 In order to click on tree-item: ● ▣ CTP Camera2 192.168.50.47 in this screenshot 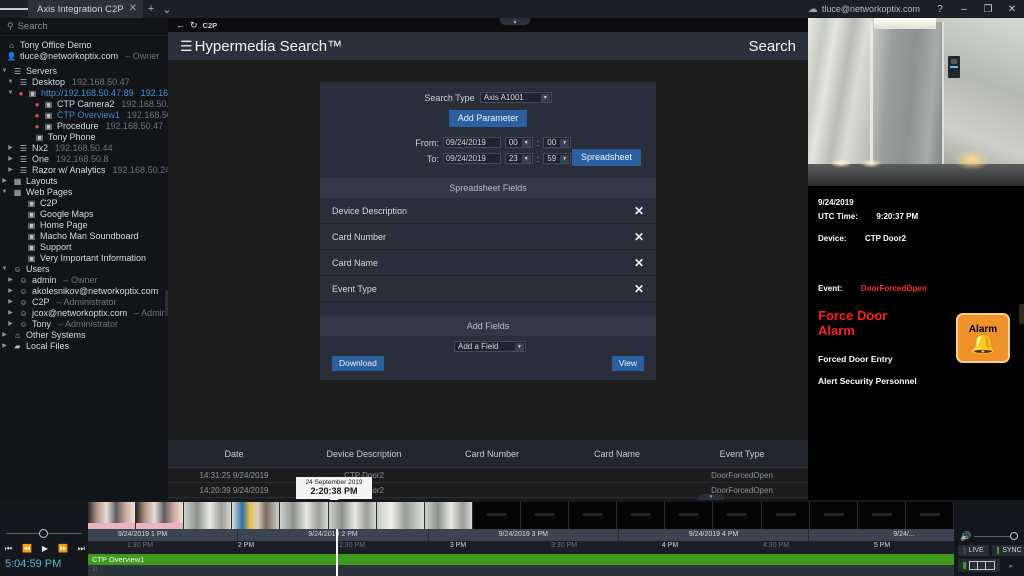, I will do `click(84, 104)`.